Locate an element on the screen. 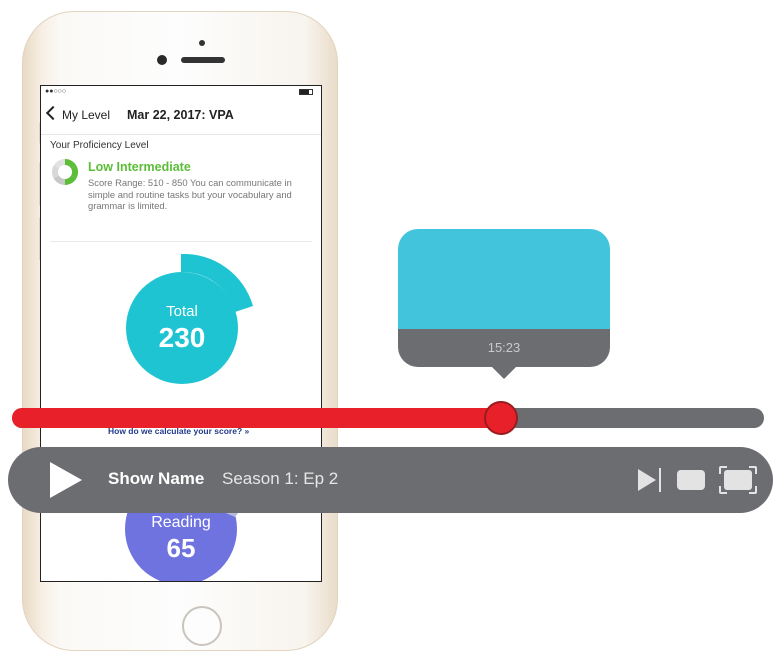 Image resolution: width=773 pixels, height=651 pixels. preview-timestamp: 15:23 is located at coordinates (504, 348).